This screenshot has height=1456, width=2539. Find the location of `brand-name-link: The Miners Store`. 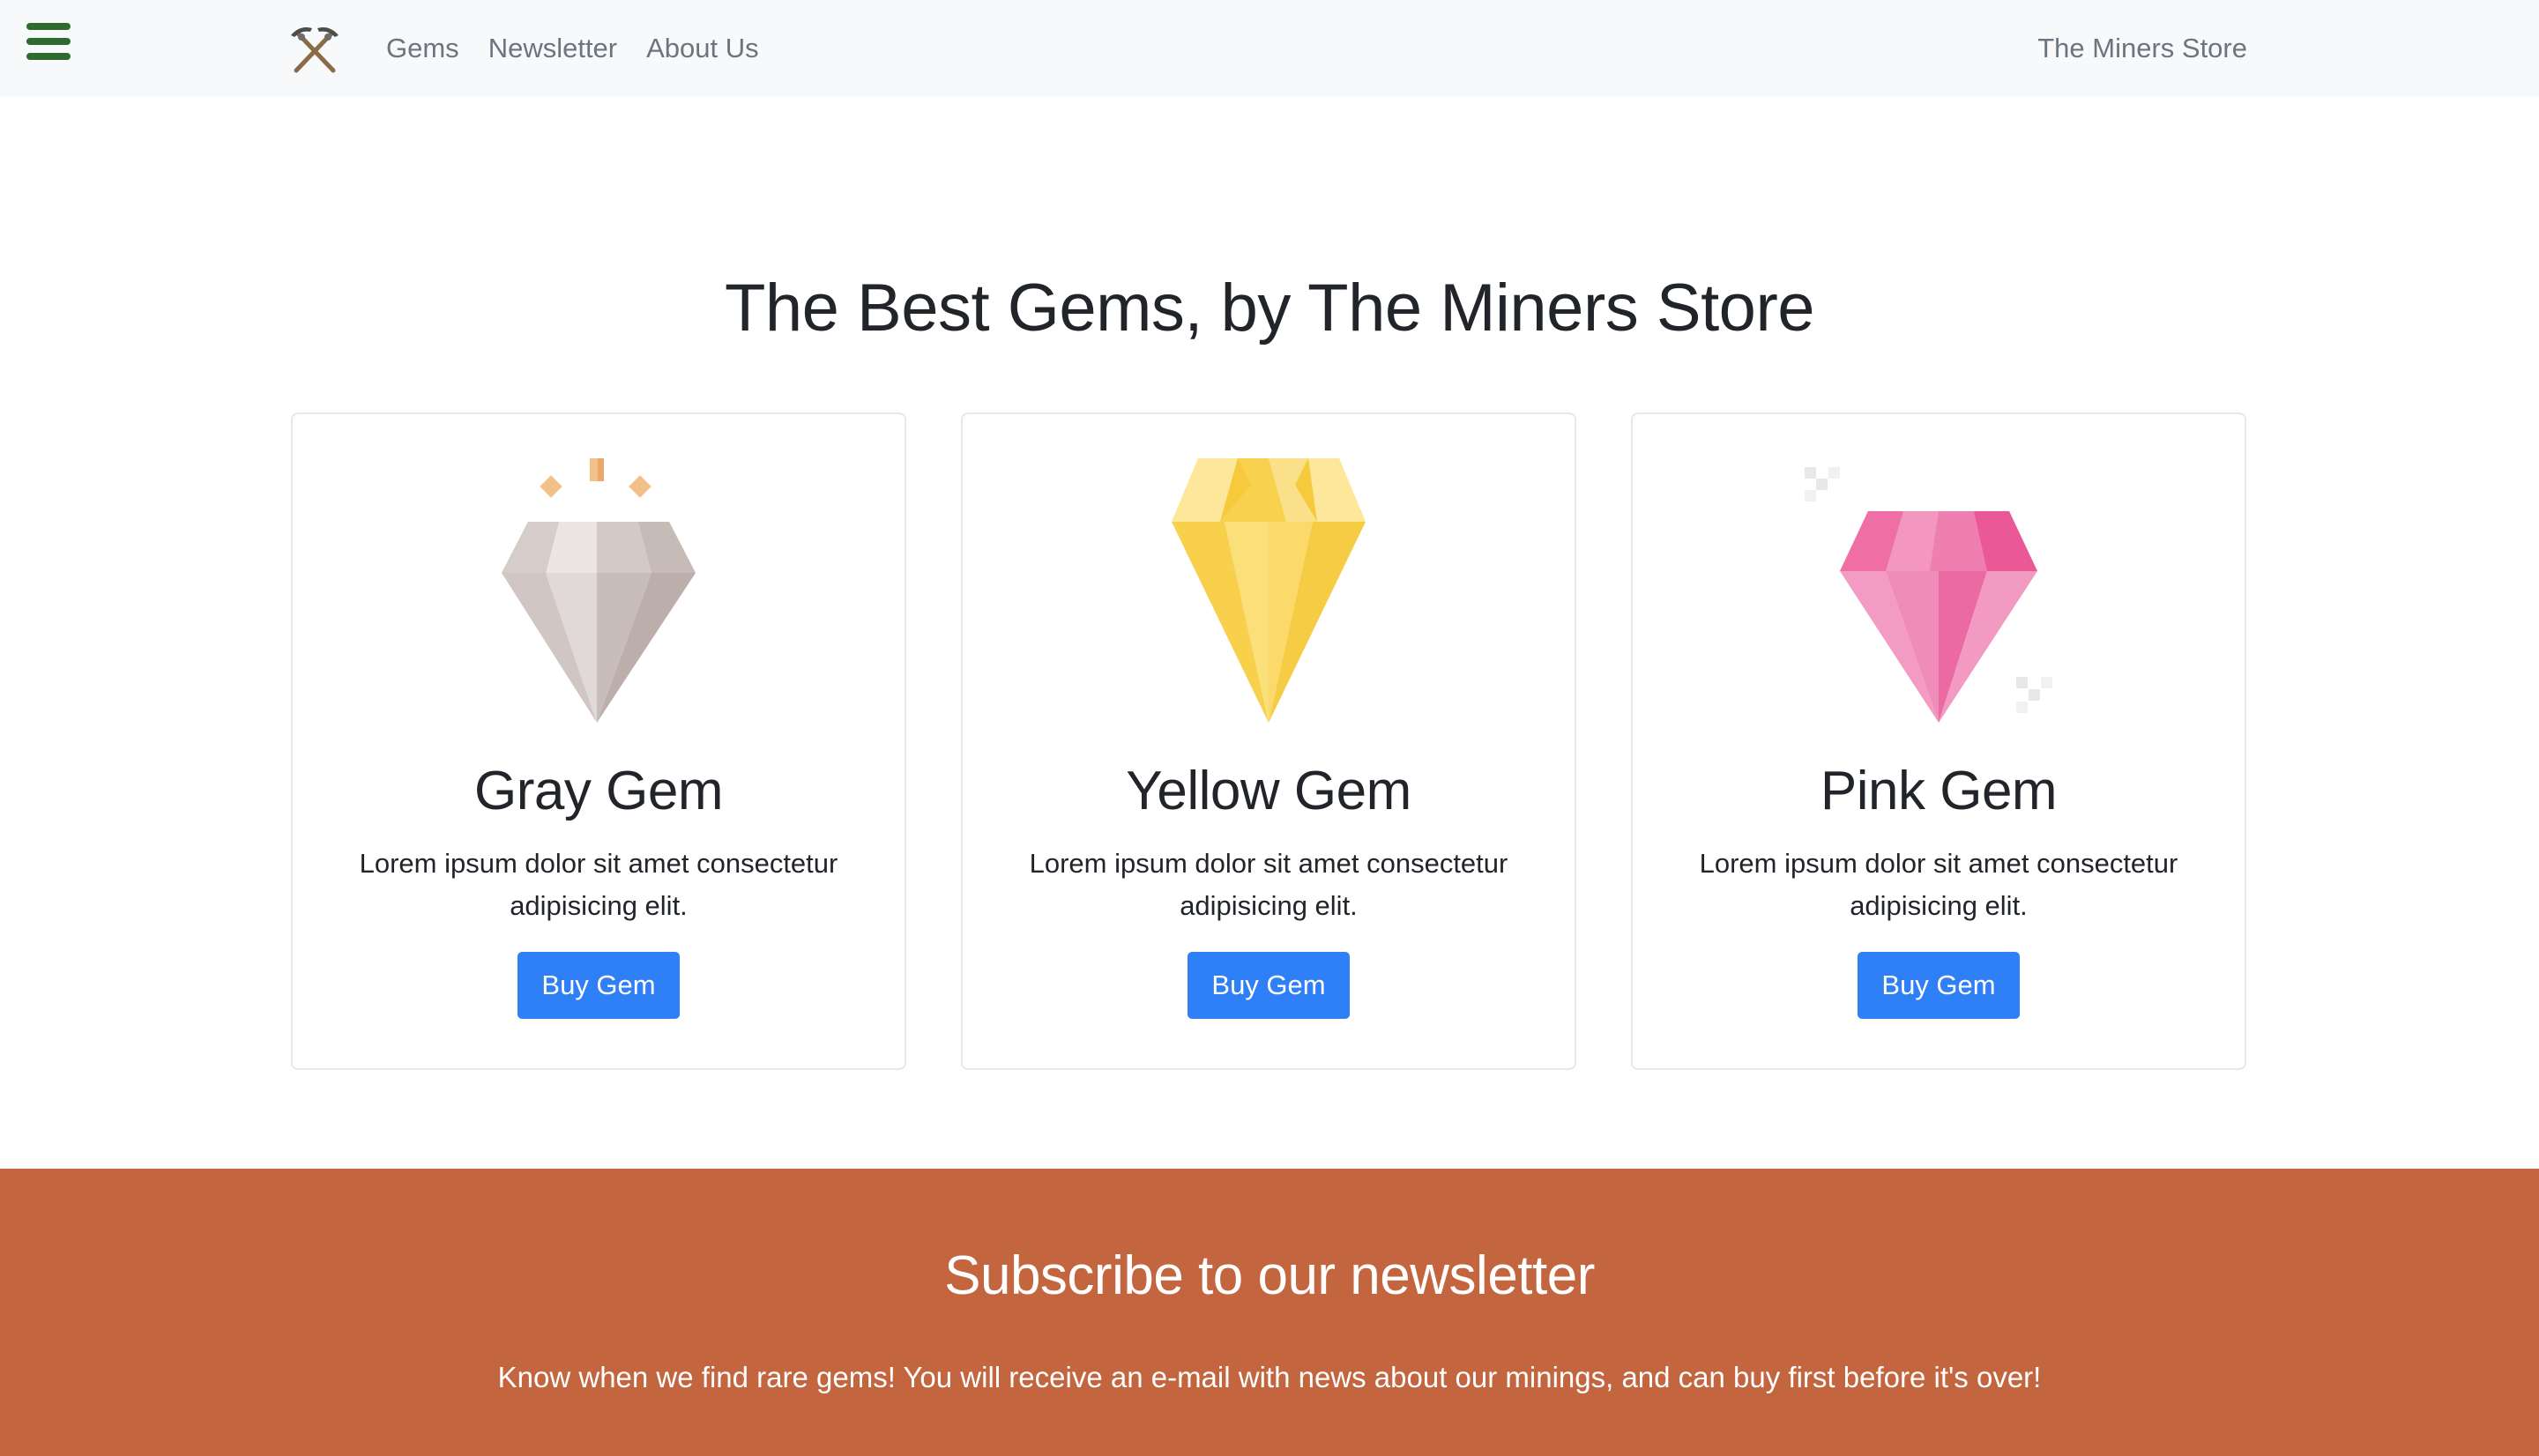

brand-name-link: The Miners Store is located at coordinates (2142, 48).